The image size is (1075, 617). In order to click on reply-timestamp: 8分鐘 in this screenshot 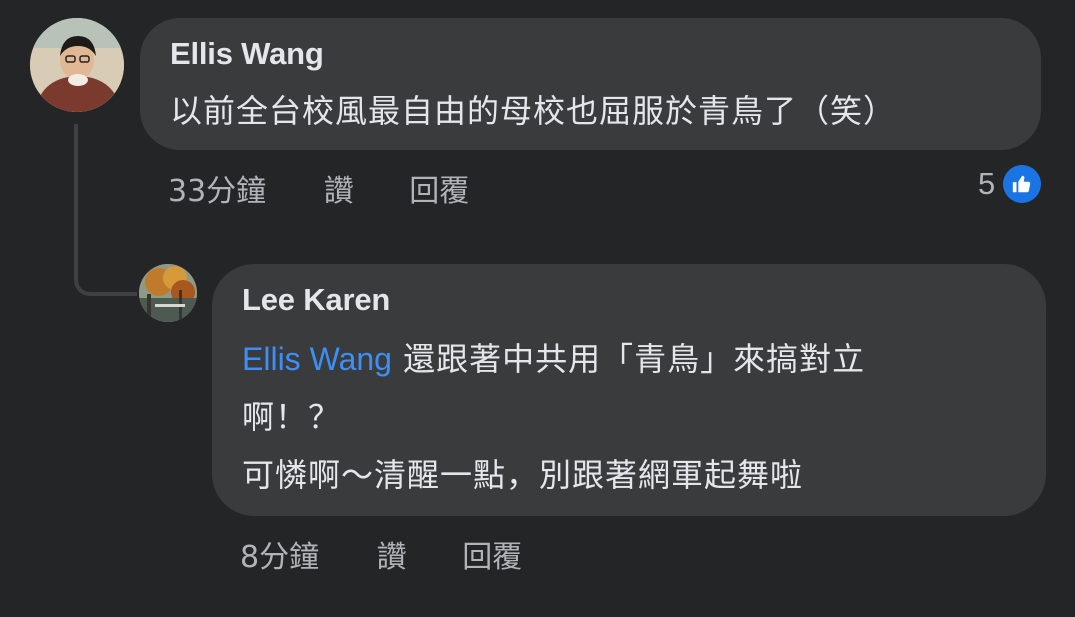, I will do `click(279, 558)`.